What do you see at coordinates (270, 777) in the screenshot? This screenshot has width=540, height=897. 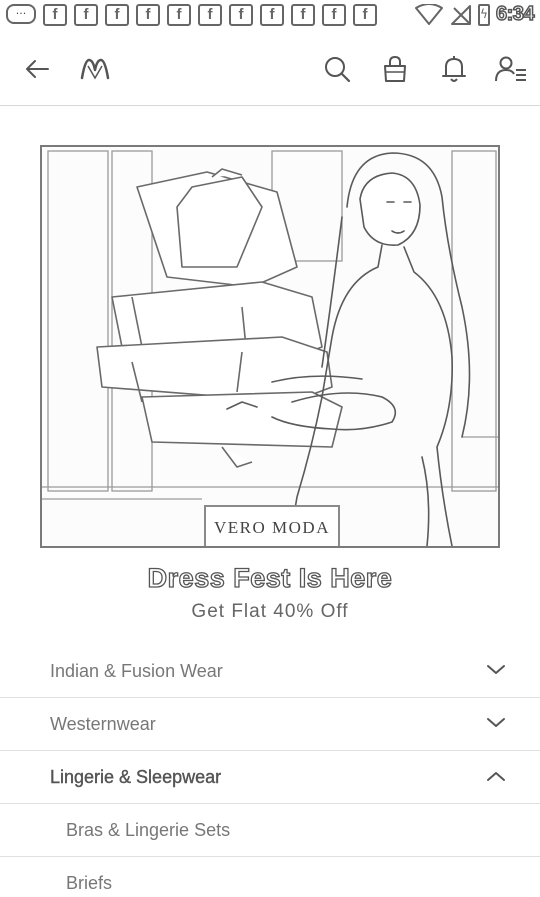 I see `category-lingerie-sleepwear: Lingerie & Sleepwear` at bounding box center [270, 777].